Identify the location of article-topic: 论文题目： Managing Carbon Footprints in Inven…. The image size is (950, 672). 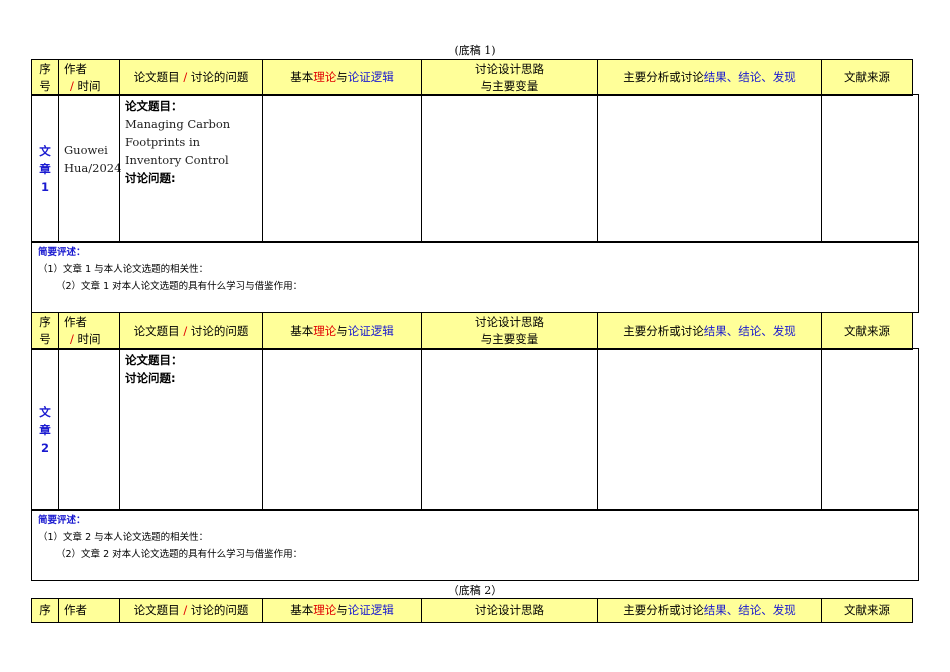
(191, 168).